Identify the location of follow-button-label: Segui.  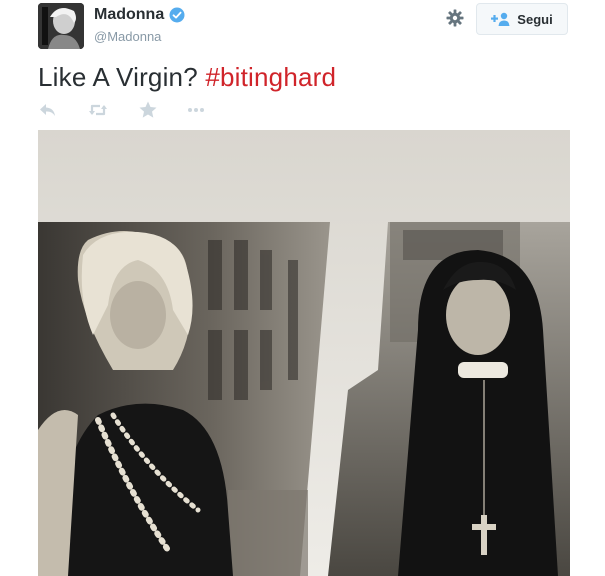
(535, 19).